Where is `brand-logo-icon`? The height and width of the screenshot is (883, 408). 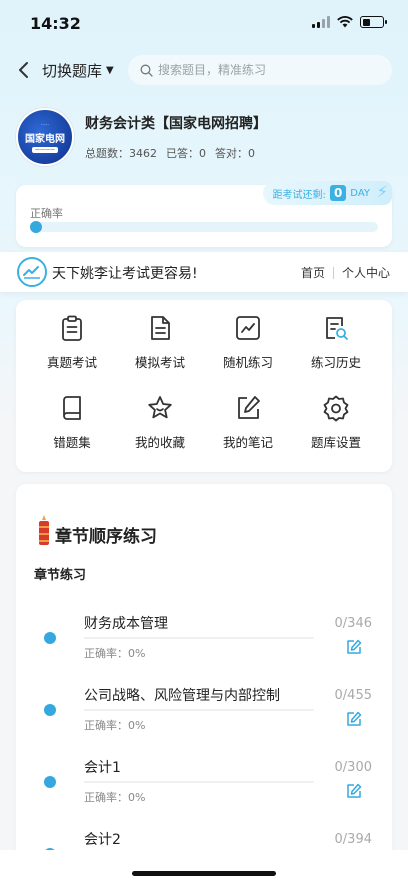
brand-logo-icon is located at coordinates (32, 272).